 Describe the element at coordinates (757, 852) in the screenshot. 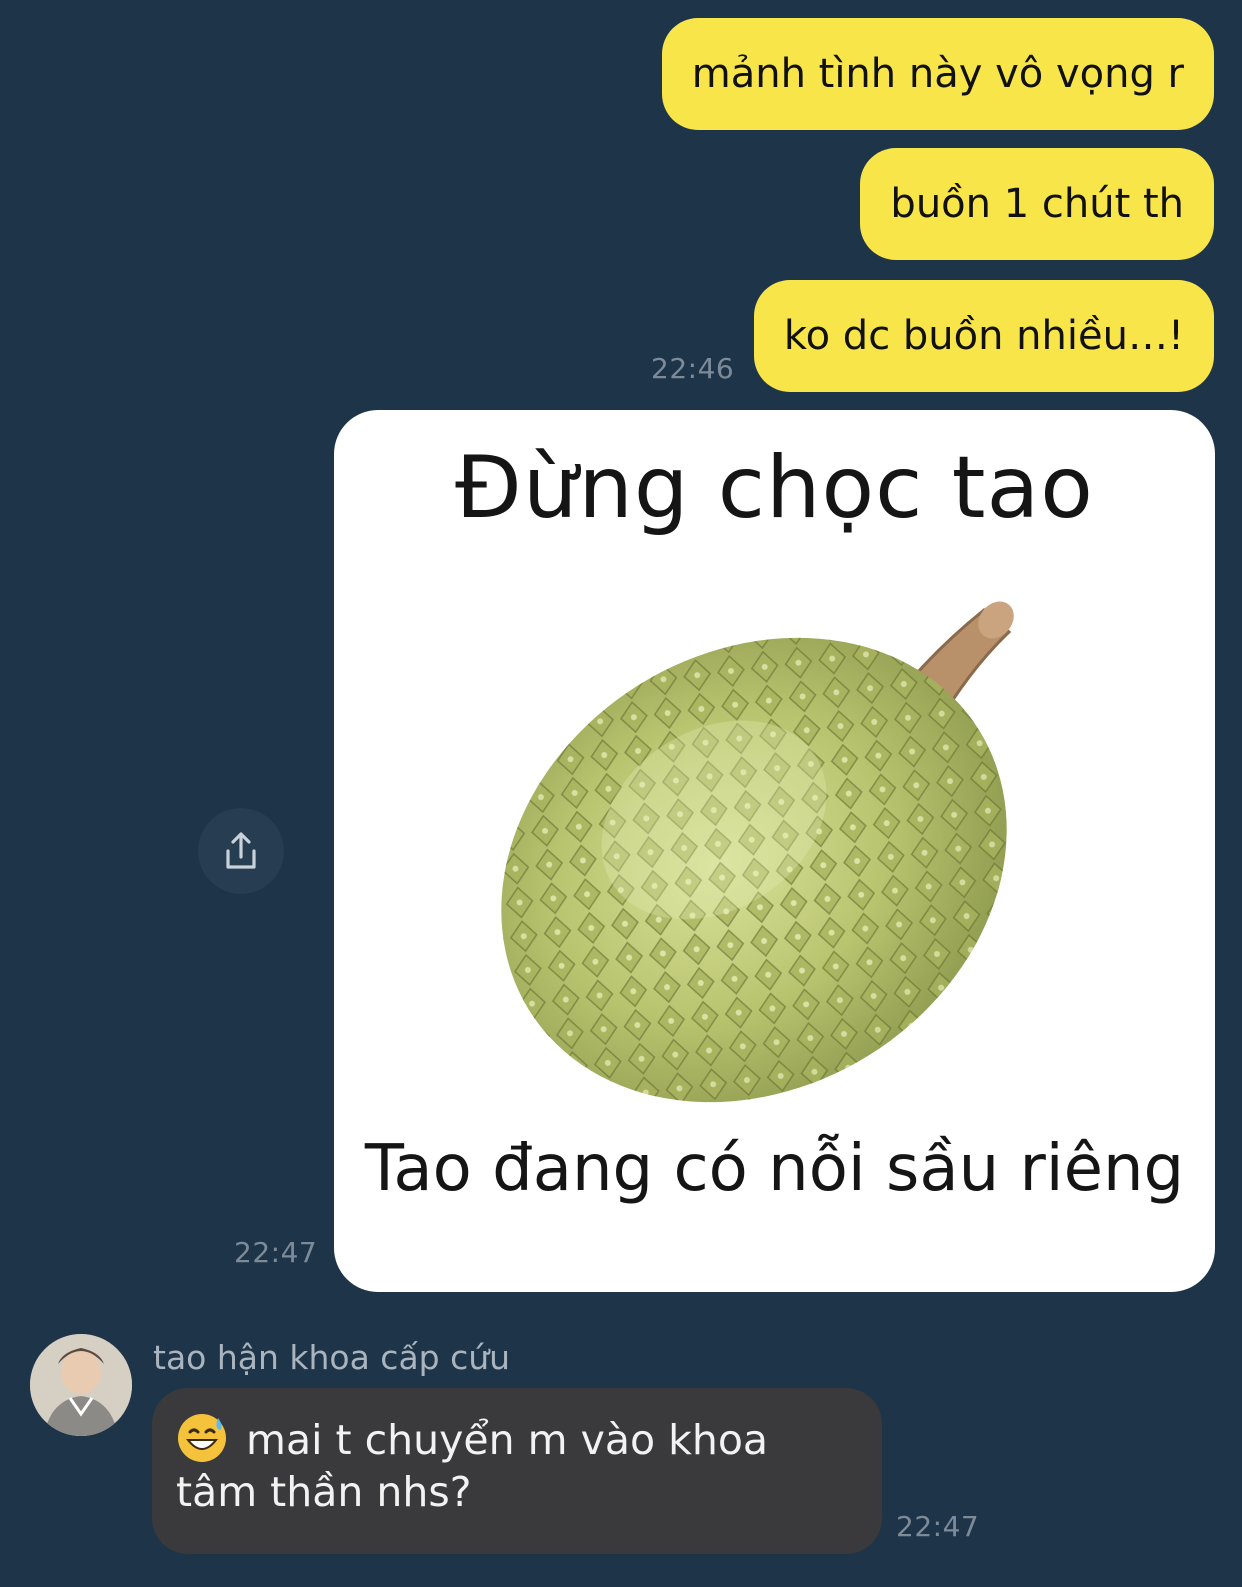

I see `durian-image` at that location.